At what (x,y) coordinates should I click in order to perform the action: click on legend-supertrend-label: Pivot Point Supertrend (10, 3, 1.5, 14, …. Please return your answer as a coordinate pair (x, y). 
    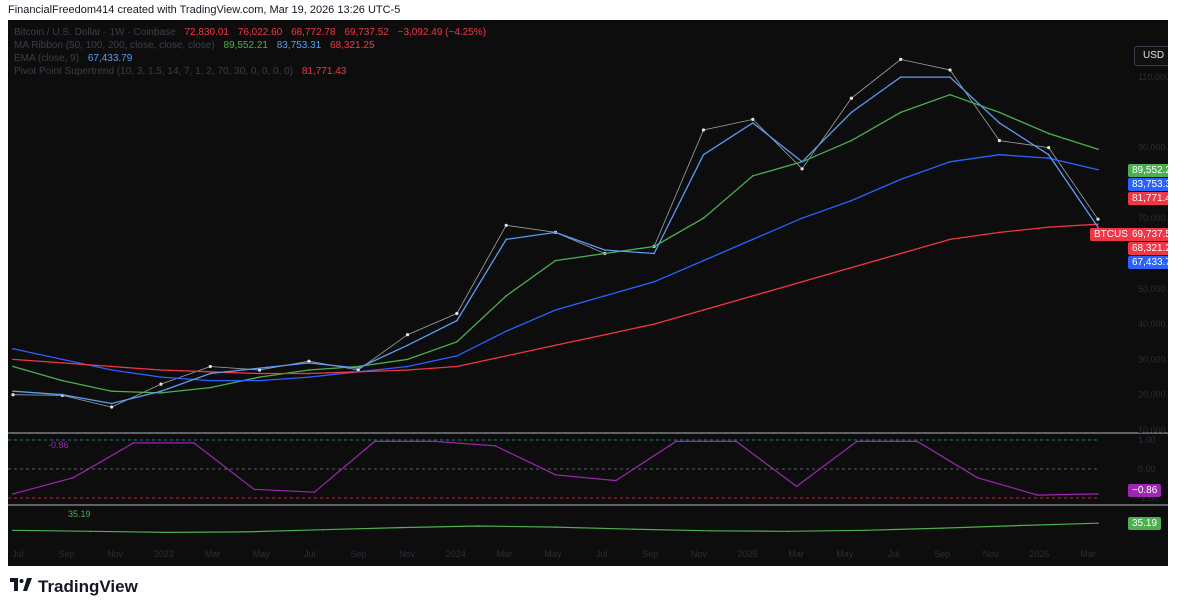
    Looking at the image, I should click on (154, 71).